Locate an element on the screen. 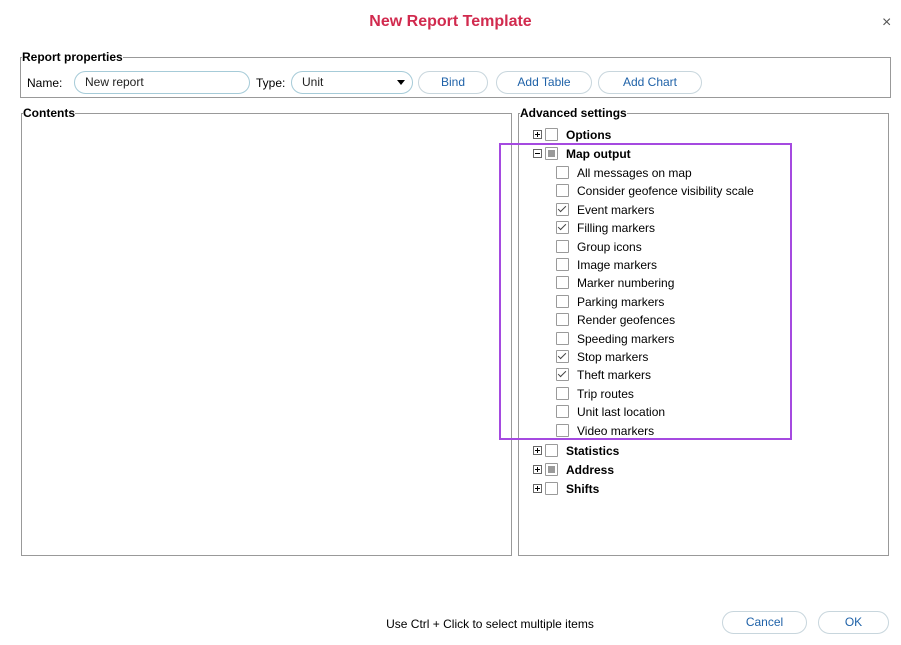 This screenshot has width=901, height=645. options-checkbox is located at coordinates (551, 134).